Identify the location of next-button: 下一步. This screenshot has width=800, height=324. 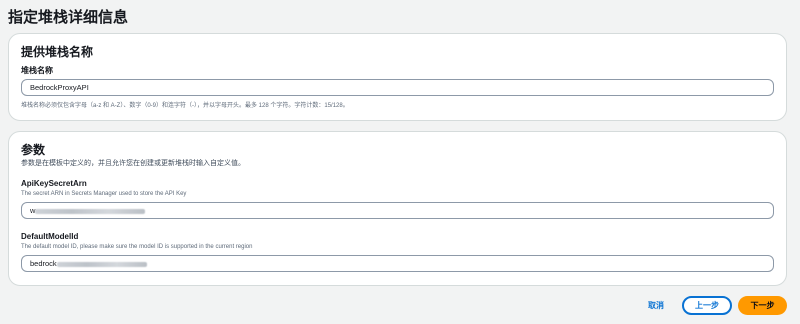
(762, 305).